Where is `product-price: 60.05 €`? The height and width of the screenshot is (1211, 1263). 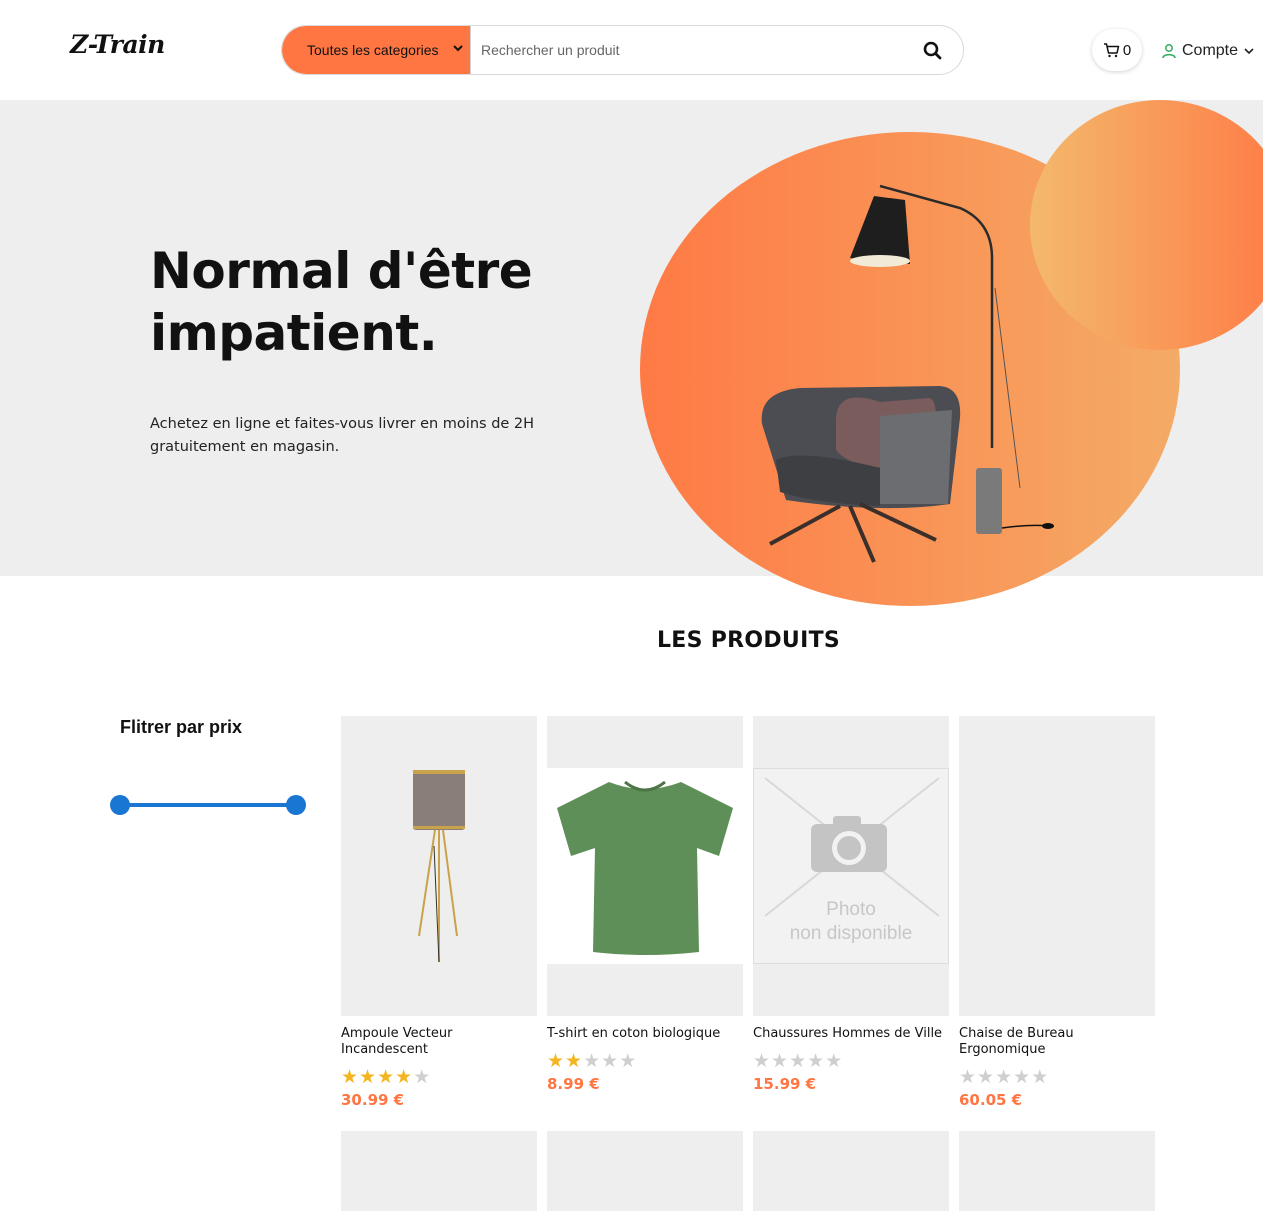 product-price: 60.05 € is located at coordinates (991, 1100).